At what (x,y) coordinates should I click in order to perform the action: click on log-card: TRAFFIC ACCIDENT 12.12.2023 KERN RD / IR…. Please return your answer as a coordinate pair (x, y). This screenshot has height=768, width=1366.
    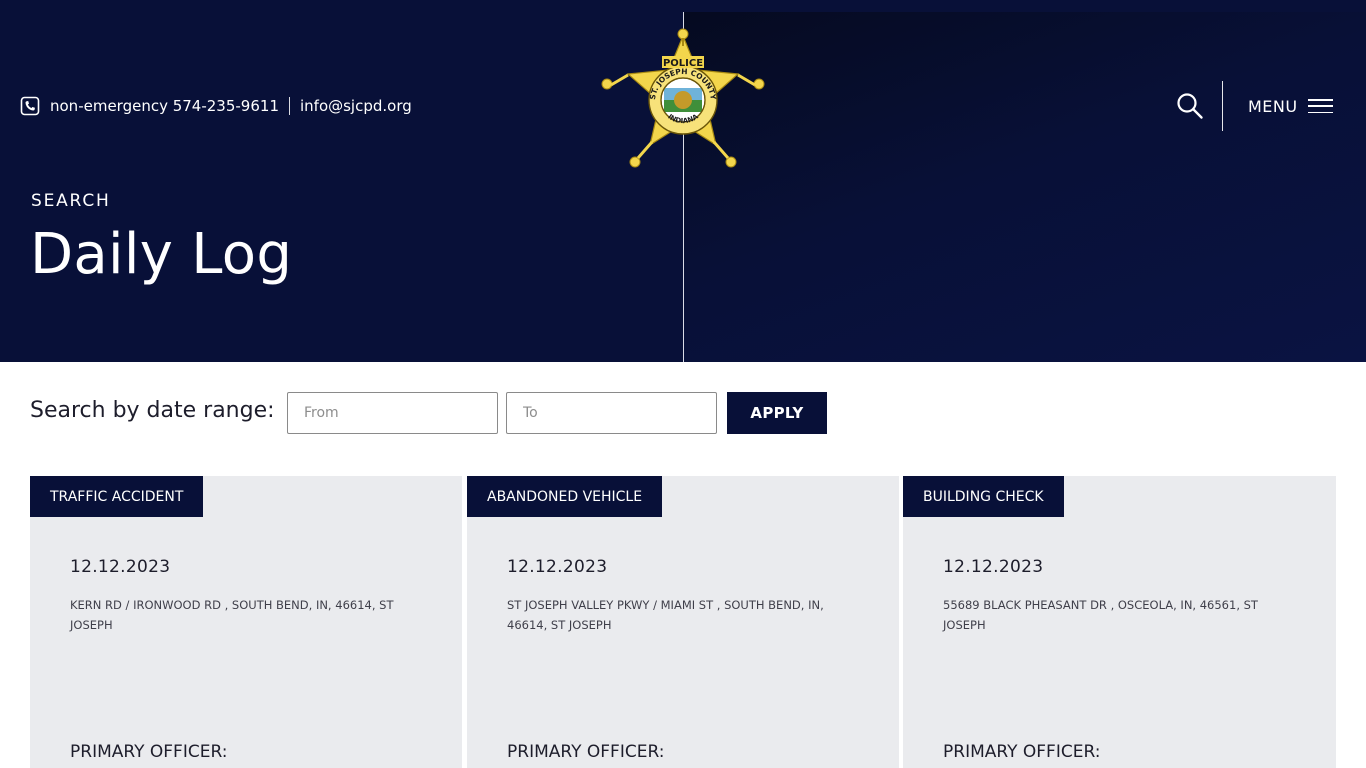
    Looking at the image, I should click on (246, 622).